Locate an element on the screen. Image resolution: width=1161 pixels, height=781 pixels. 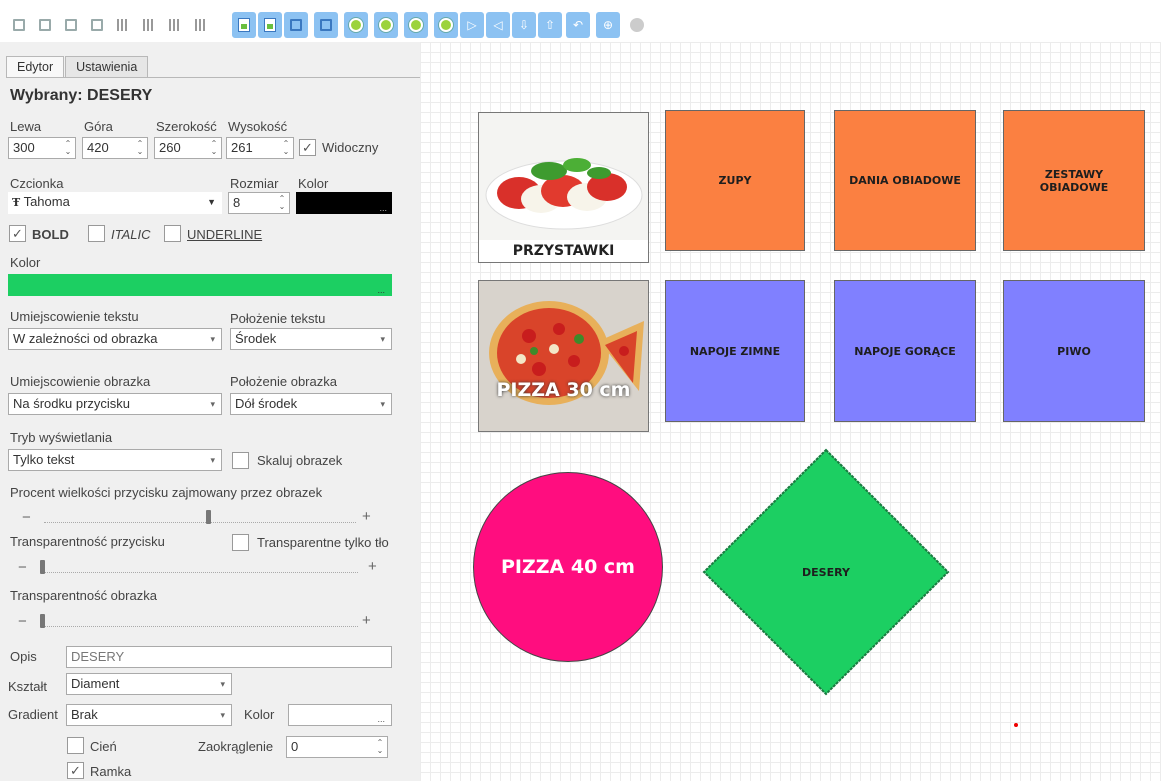
frame-checkbox: ✓ is located at coordinates (75, 770).